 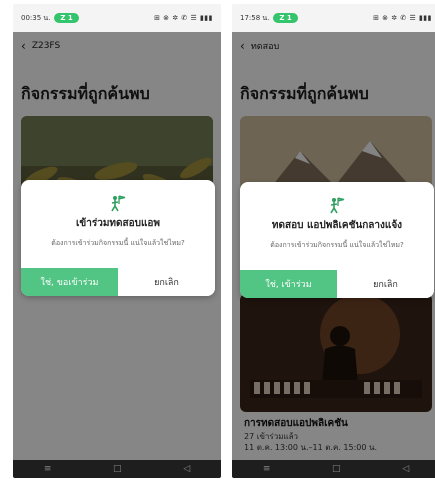 What do you see at coordinates (118, 223) in the screenshot?
I see `dialog-title: เข้าร่วมทดสอบแอพ` at bounding box center [118, 223].